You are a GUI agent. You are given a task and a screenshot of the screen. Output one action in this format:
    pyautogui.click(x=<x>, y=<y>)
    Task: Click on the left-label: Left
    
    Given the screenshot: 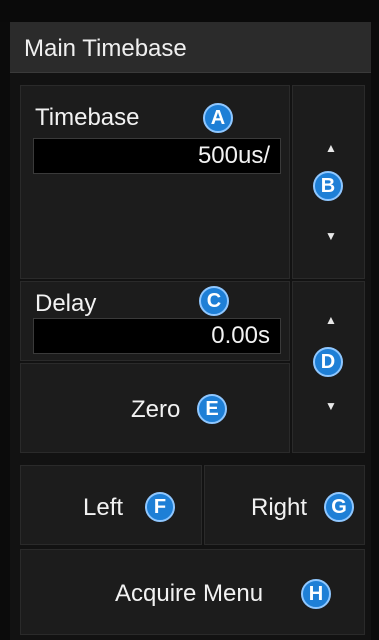 What is the action you would take?
    pyautogui.click(x=103, y=507)
    